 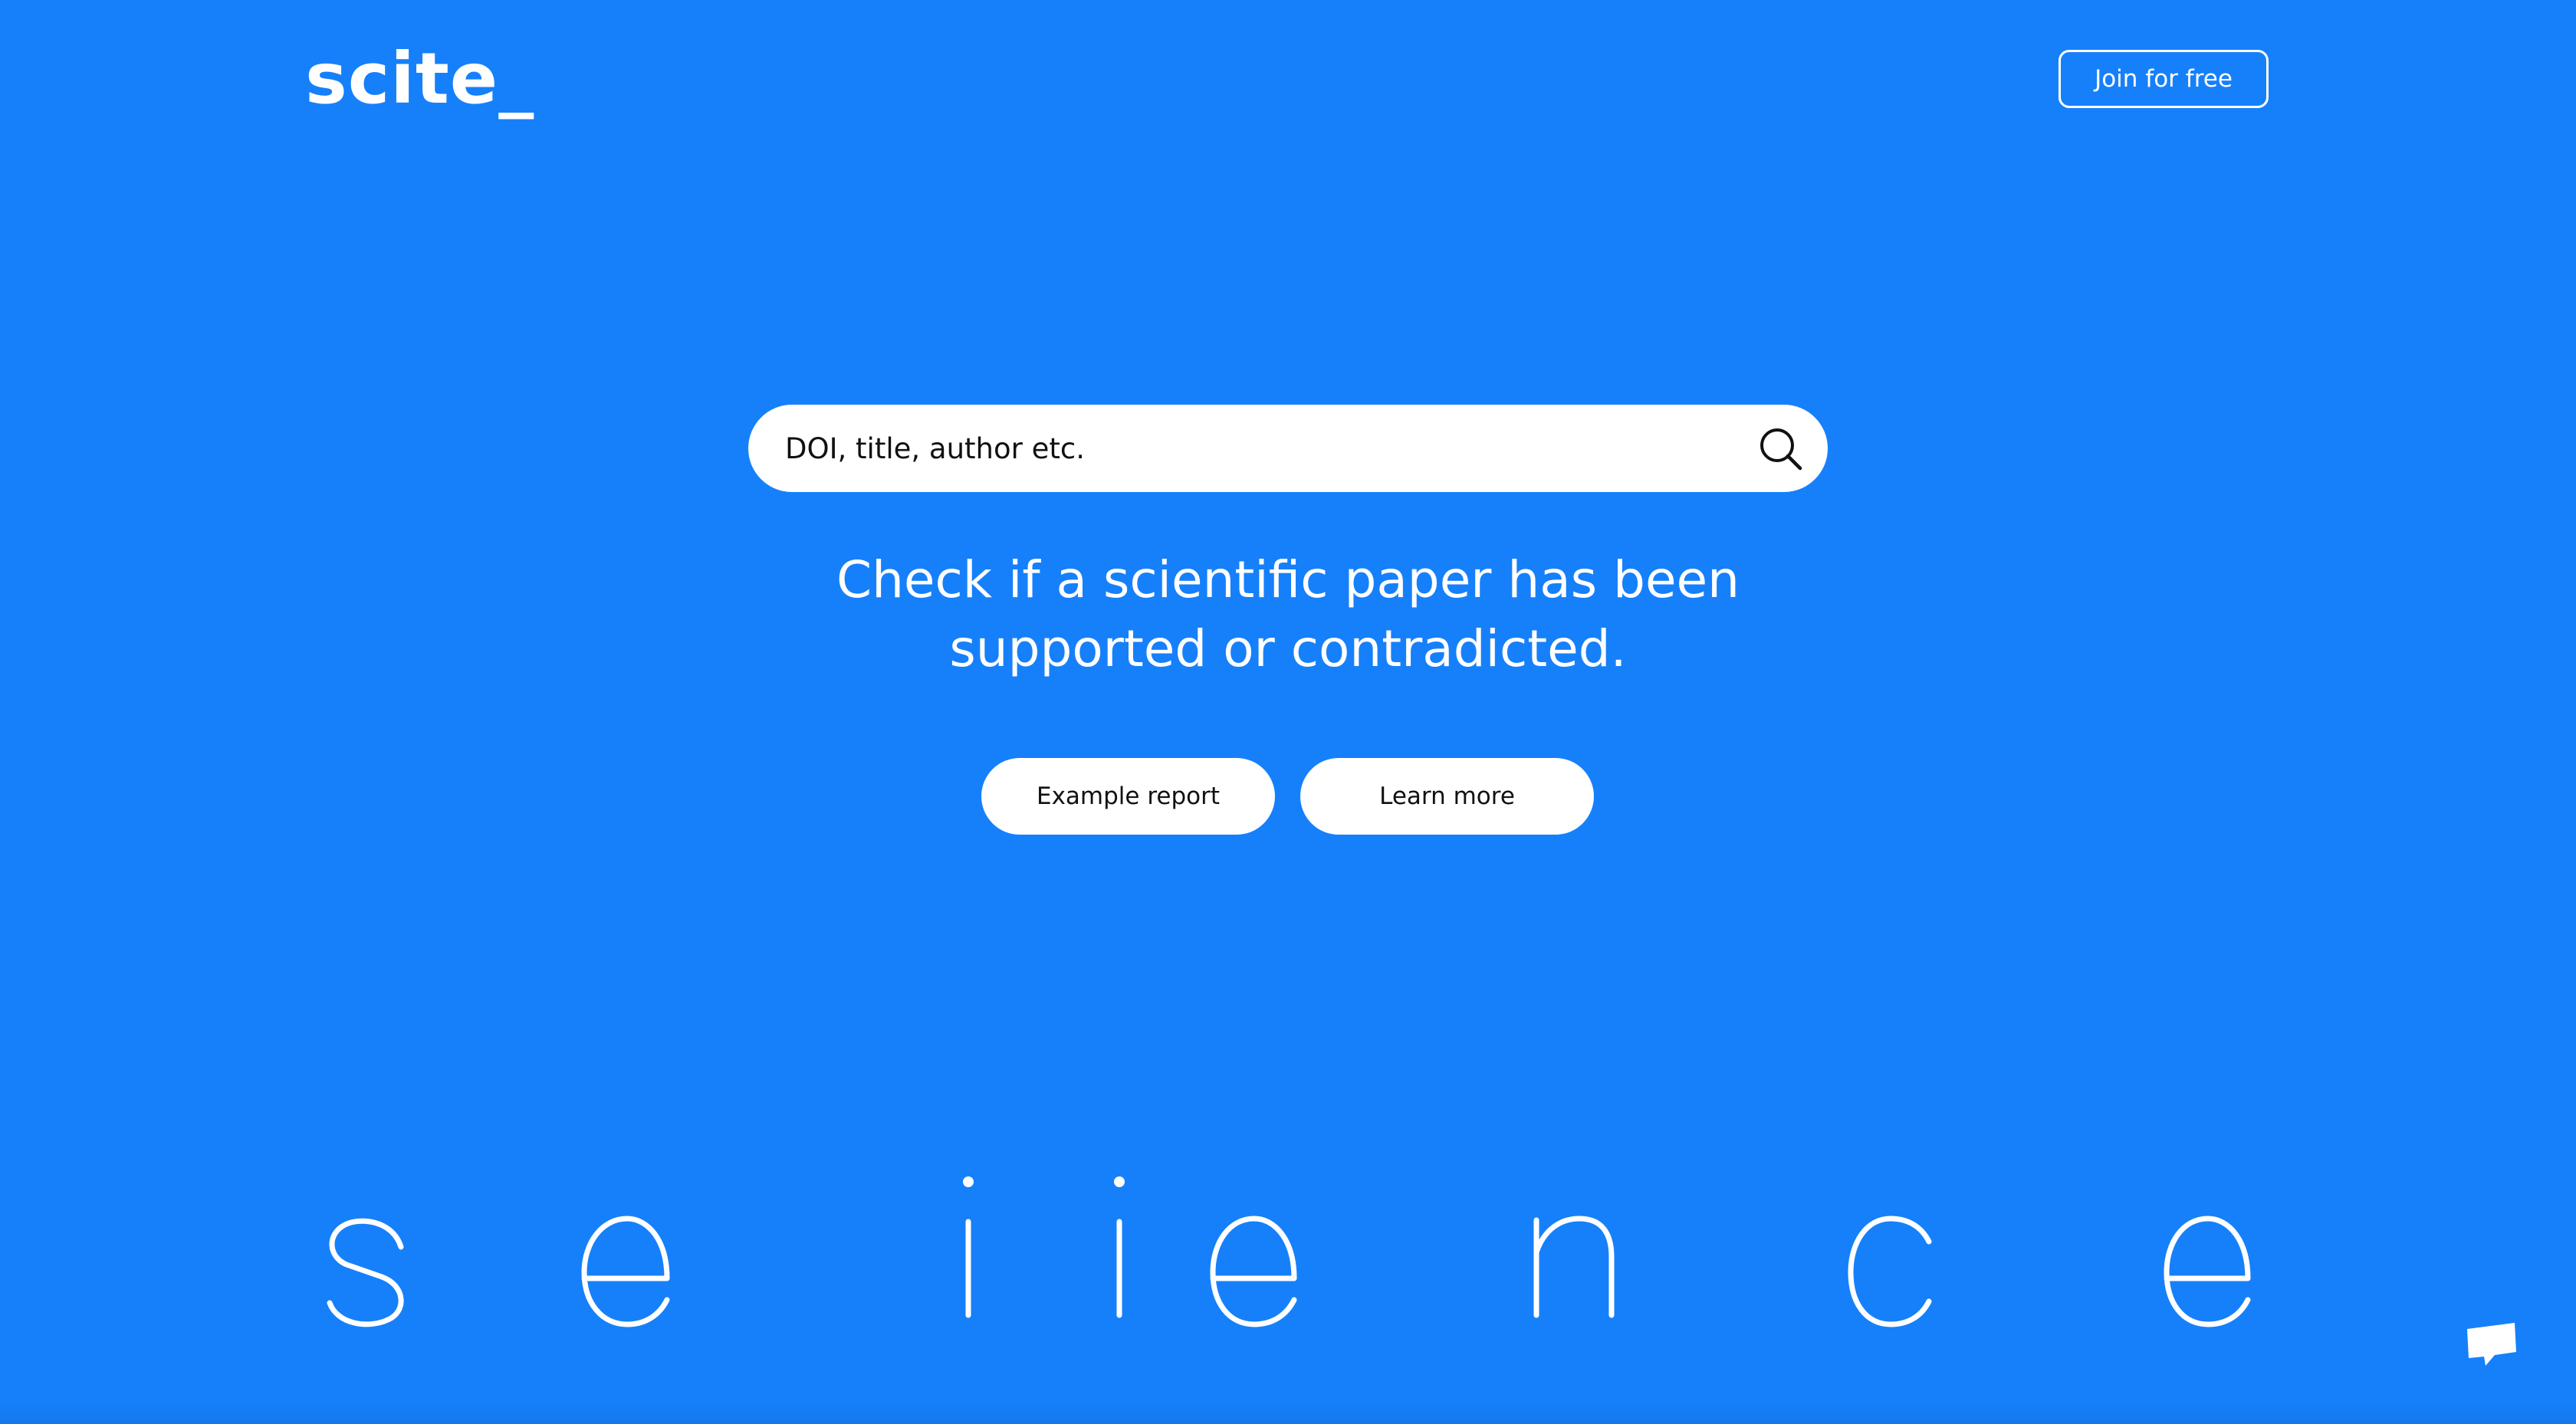 I want to click on chat-bubble-icon, so click(x=2493, y=1348).